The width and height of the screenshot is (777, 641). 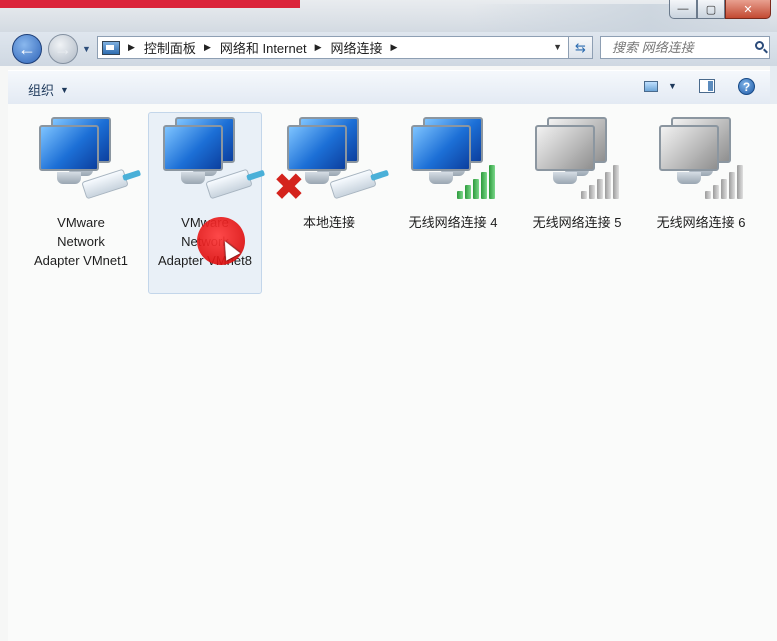 What do you see at coordinates (263, 47) in the screenshot?
I see `breadcrumb-network-internet: 网络和 Internet` at bounding box center [263, 47].